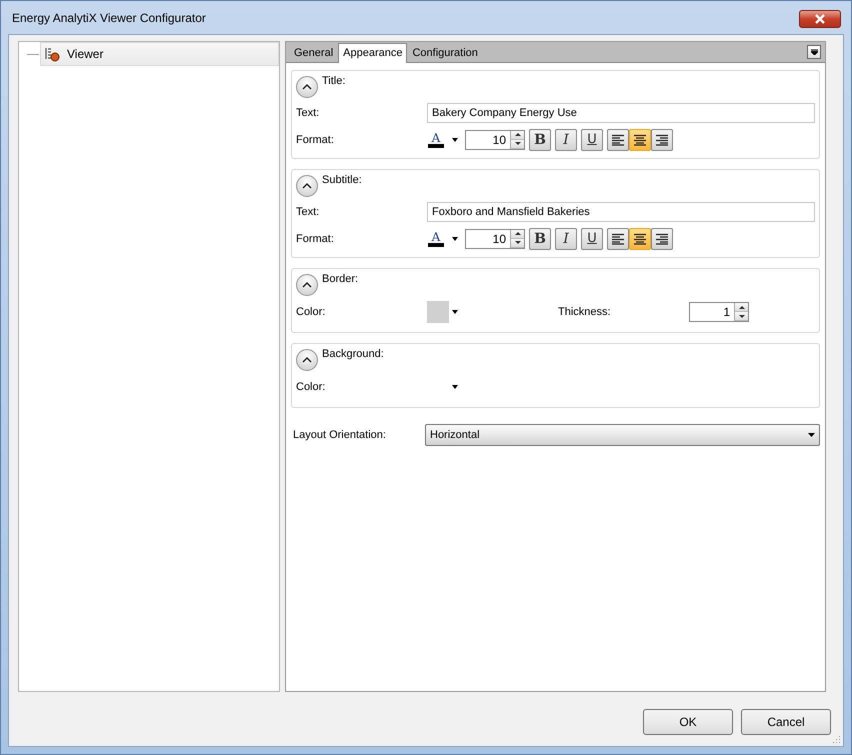 The width and height of the screenshot is (852, 755). What do you see at coordinates (438, 312) in the screenshot?
I see `color-swatch` at bounding box center [438, 312].